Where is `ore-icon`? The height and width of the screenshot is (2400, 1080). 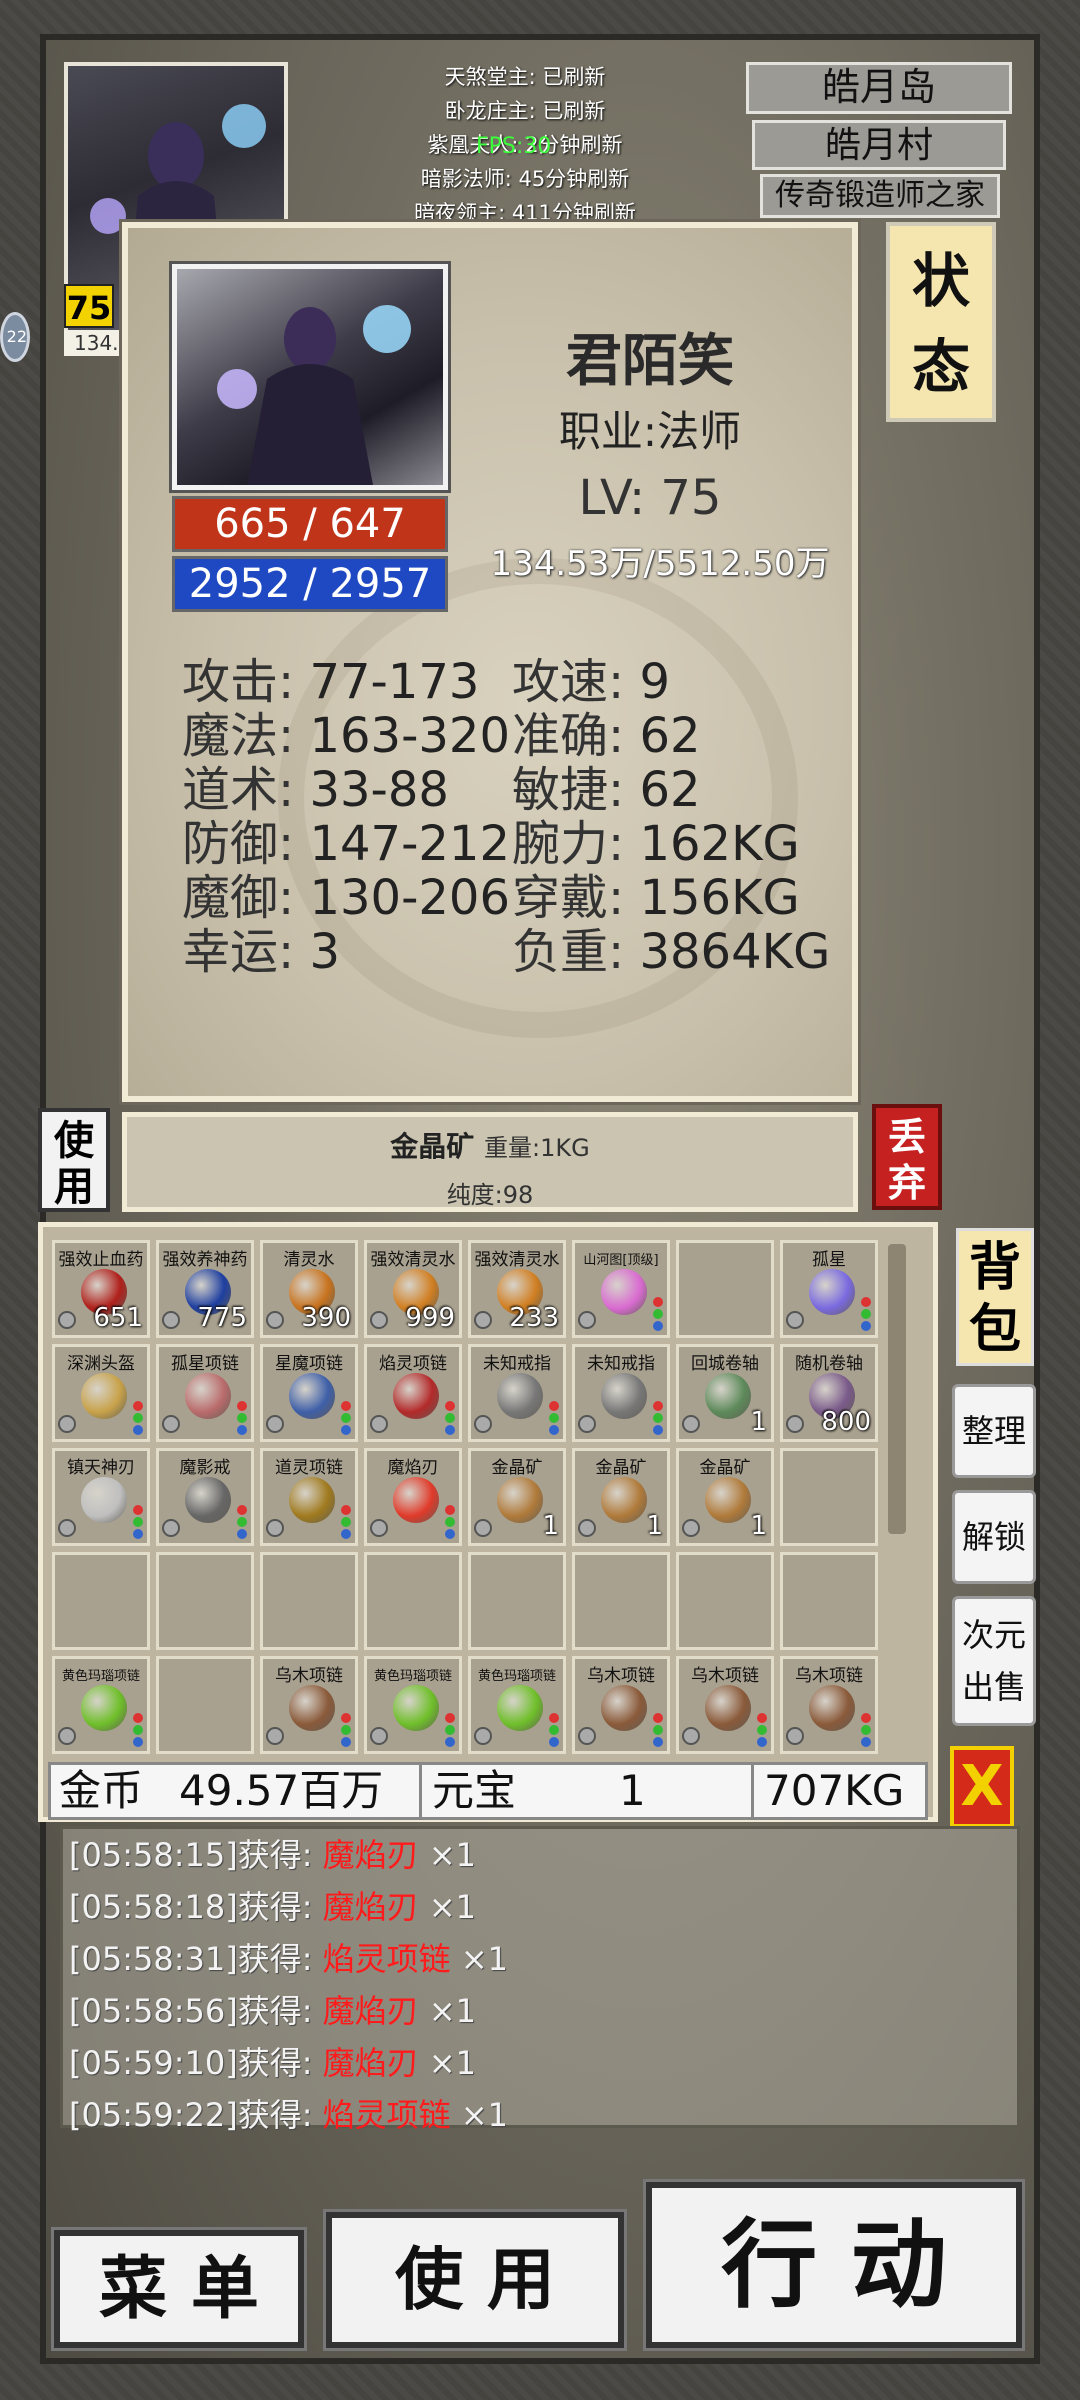 ore-icon is located at coordinates (520, 1500).